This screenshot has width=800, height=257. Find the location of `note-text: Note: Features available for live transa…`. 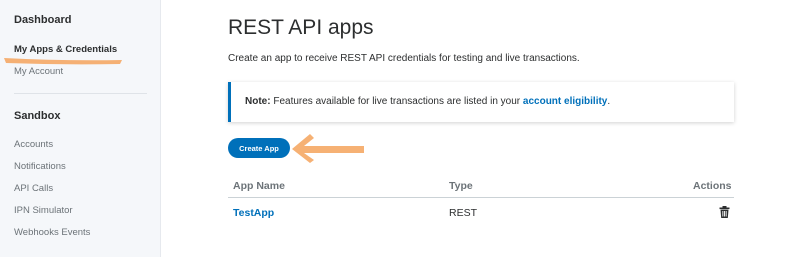

note-text: Note: Features available for live transa… is located at coordinates (427, 101).